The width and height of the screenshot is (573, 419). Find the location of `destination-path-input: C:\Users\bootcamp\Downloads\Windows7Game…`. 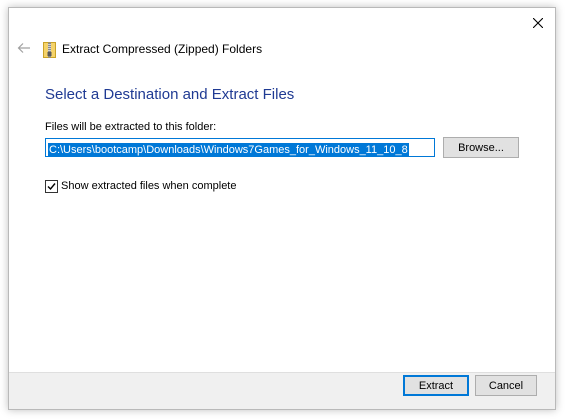

destination-path-input: C:\Users\bootcamp\Downloads\Windows7Game… is located at coordinates (240, 147).